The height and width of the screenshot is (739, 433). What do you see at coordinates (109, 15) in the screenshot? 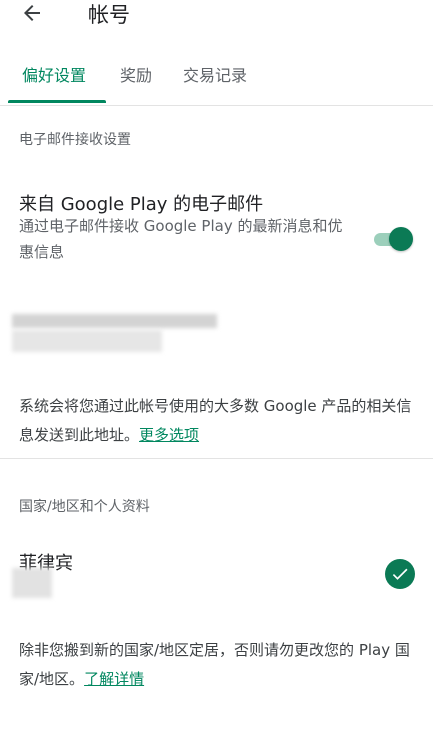
I see `page-title: 帐号` at bounding box center [109, 15].